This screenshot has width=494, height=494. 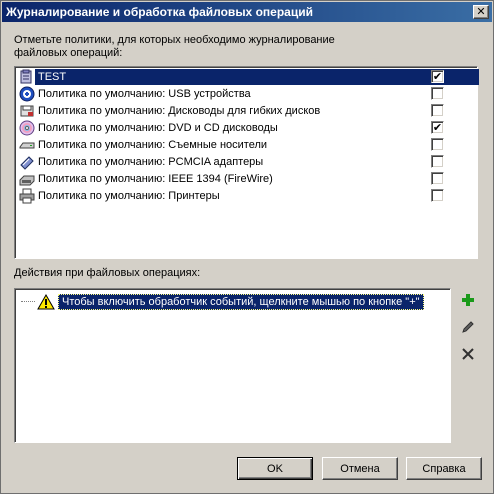 I want to click on policy-label: Политика по умолчанию: Съемные носители, so click(x=153, y=145).